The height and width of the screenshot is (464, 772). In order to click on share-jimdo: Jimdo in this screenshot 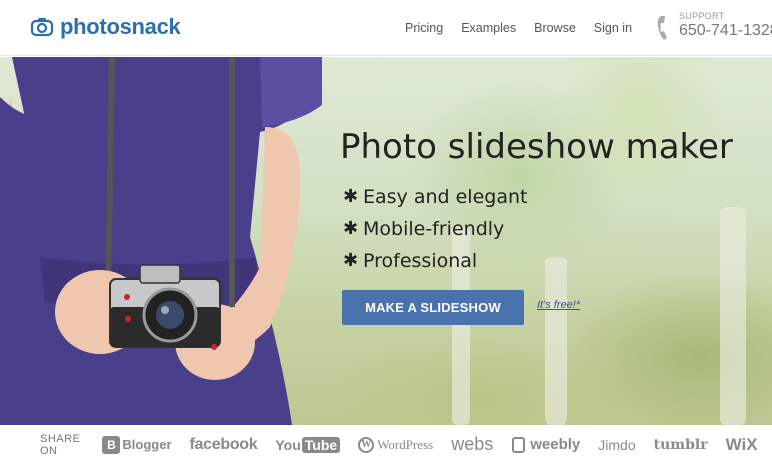, I will do `click(616, 445)`.